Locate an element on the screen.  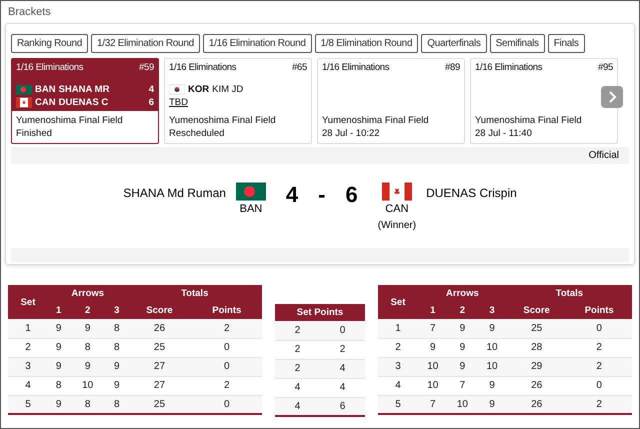
score-text: 6 is located at coordinates (352, 195).